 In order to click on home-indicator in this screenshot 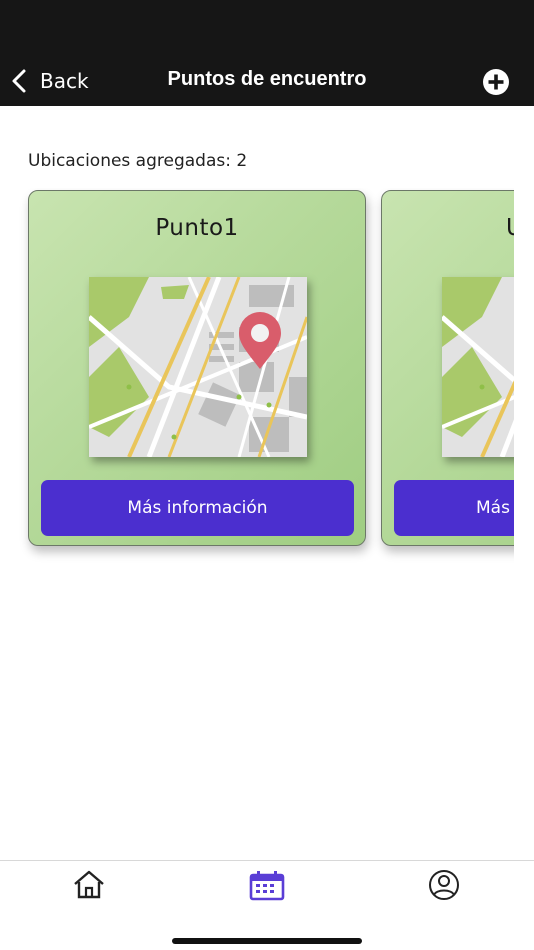, I will do `click(267, 941)`.